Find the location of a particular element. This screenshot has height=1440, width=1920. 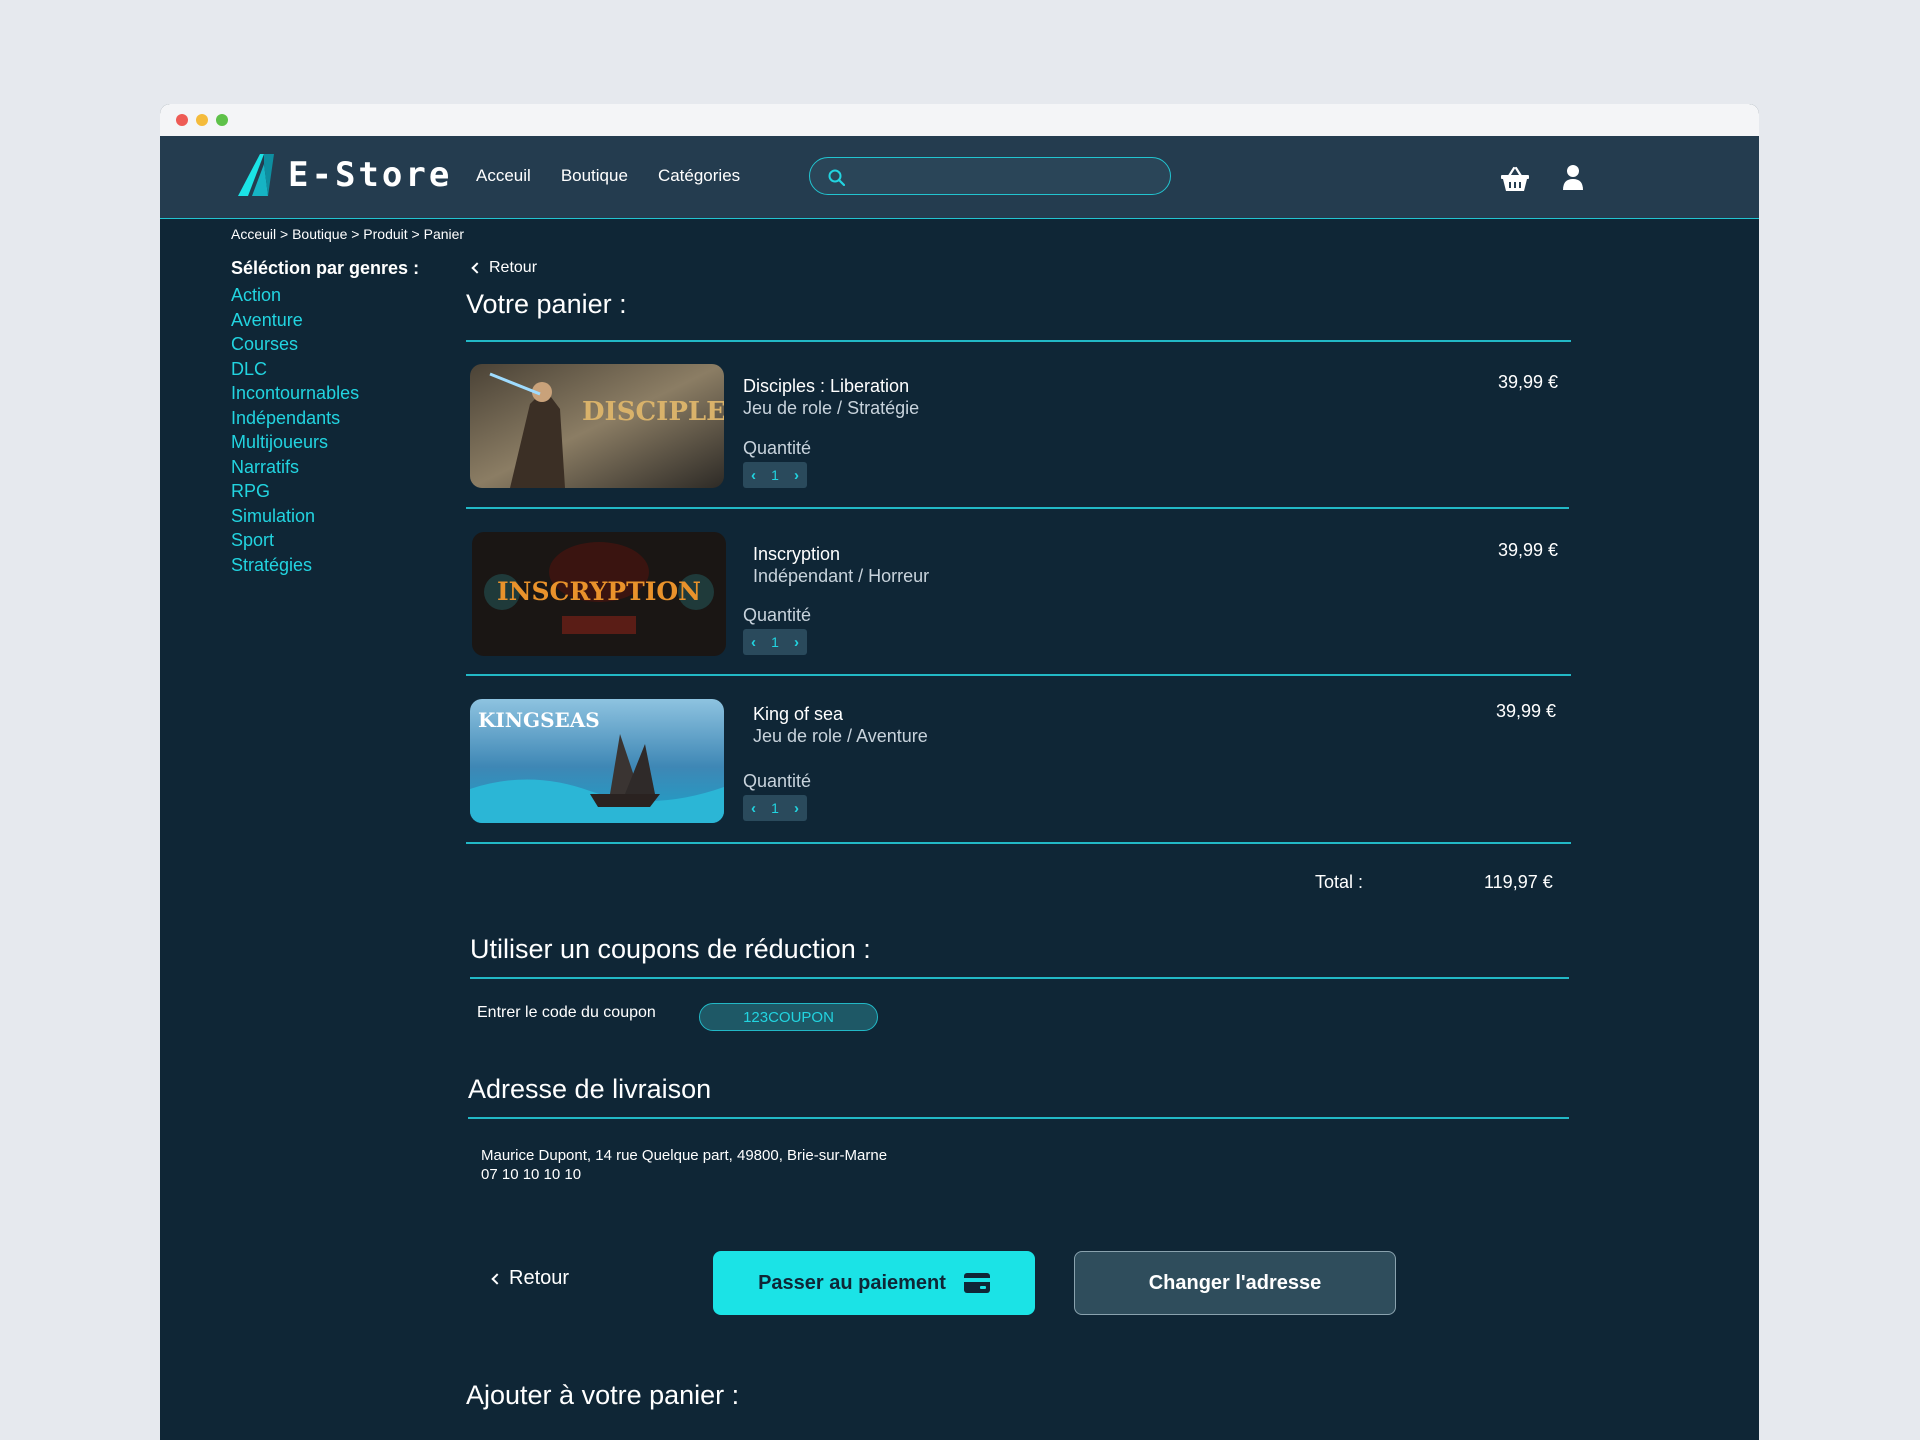

breadcrumb: Acceuil > Boutique > Produit > Panier is located at coordinates (348, 234).